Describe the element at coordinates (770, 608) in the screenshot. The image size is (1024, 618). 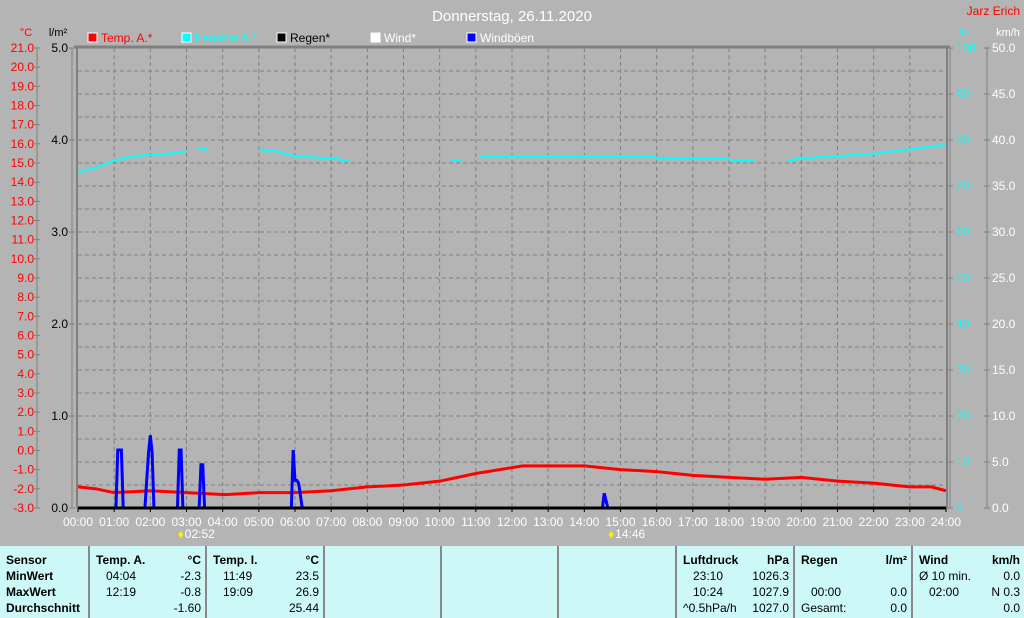
I see `pressure-avg: 1027.0` at that location.